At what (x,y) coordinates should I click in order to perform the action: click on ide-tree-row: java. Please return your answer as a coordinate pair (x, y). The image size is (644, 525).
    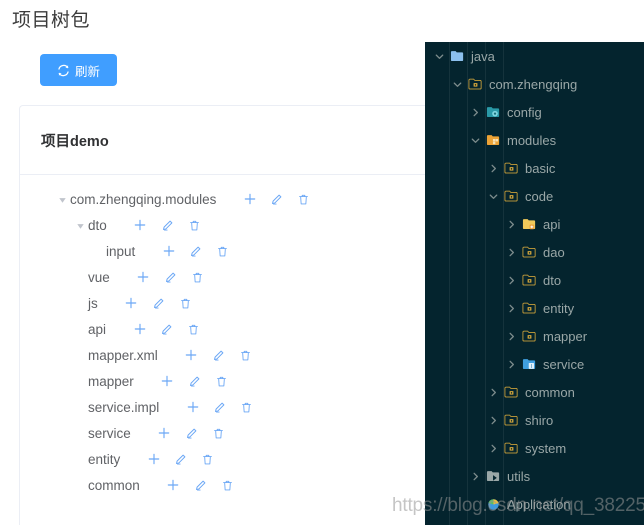
    Looking at the image, I should click on (534, 56).